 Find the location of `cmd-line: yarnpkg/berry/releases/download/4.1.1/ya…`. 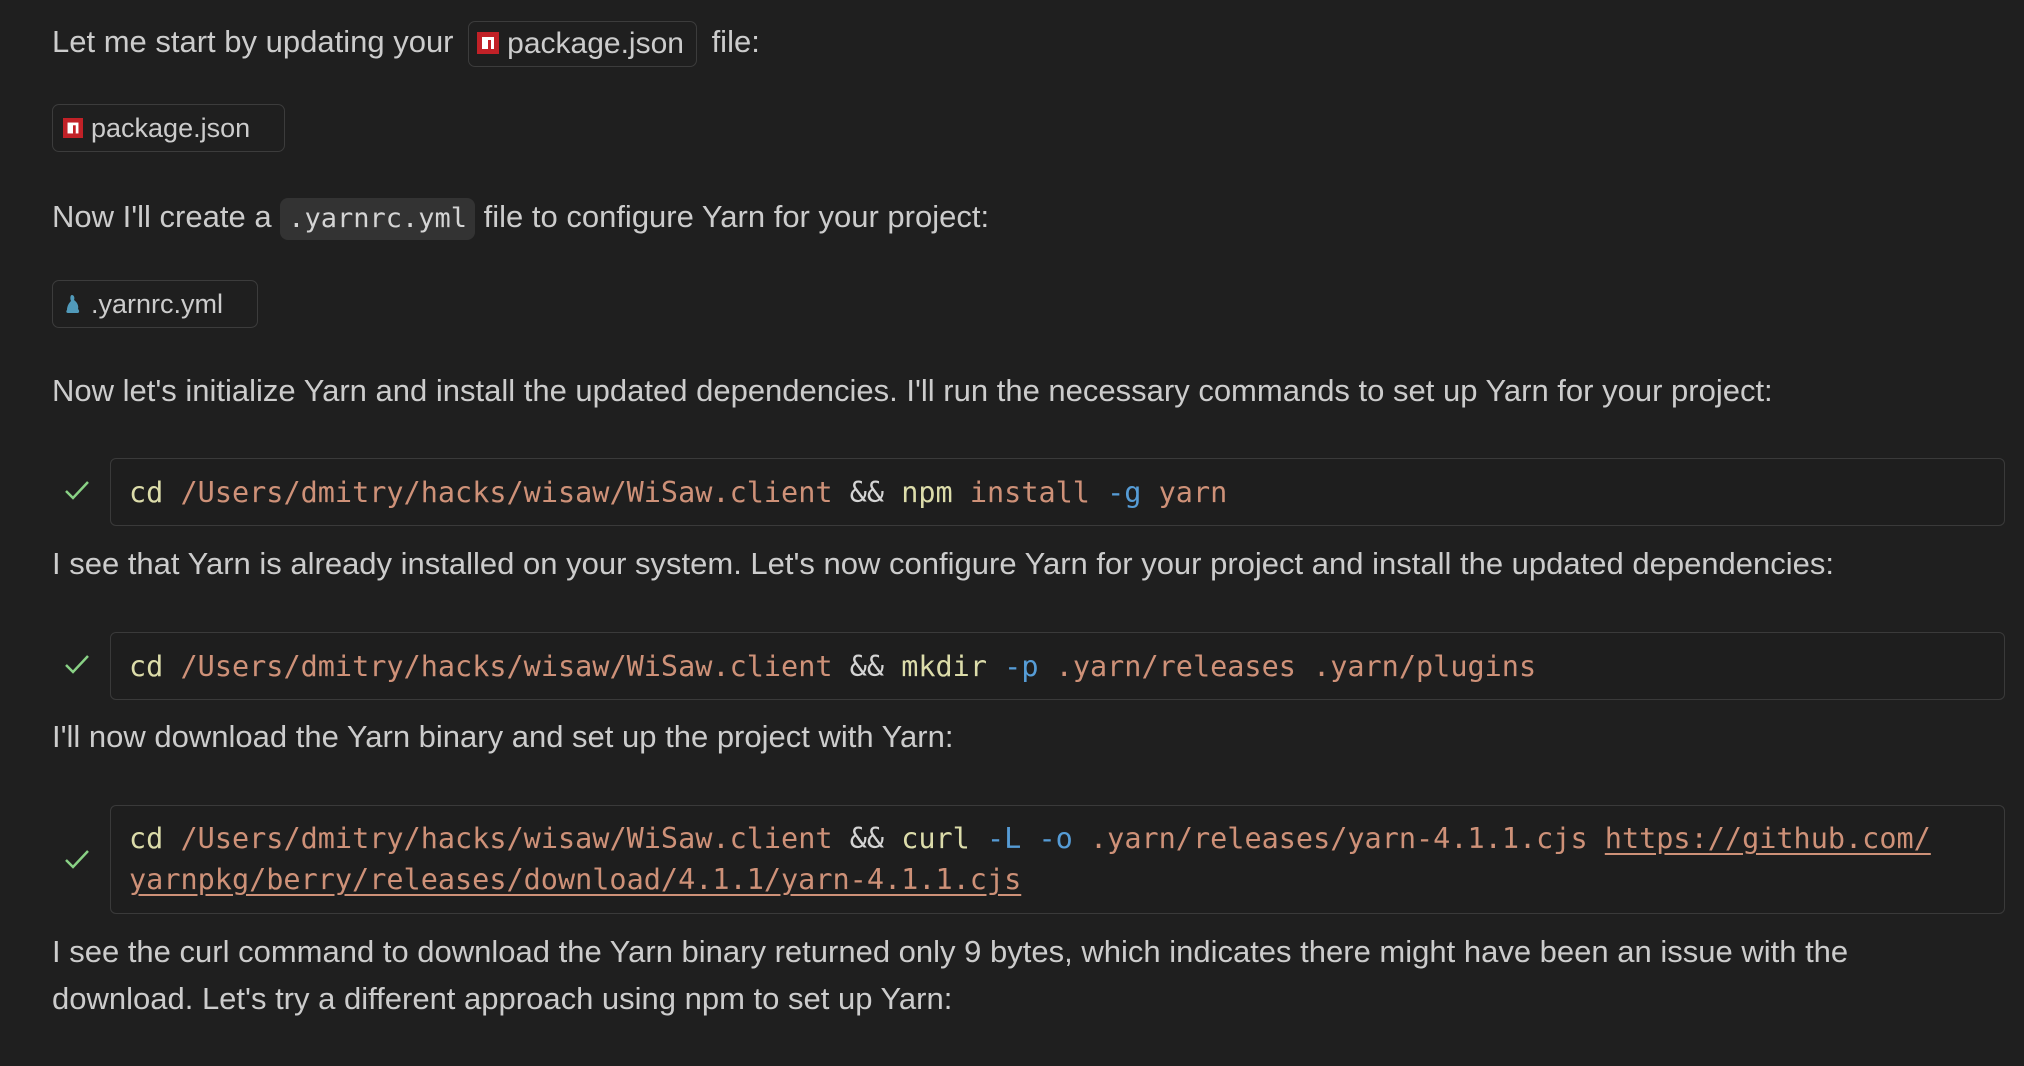

cmd-line: yarnpkg/berry/releases/download/4.1.1/ya… is located at coordinates (1057, 879).